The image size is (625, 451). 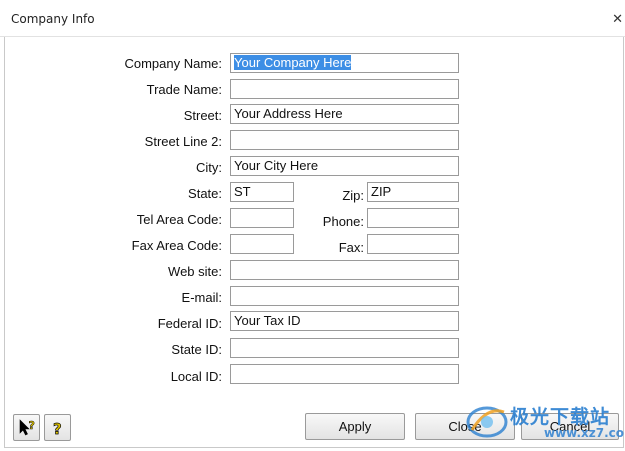 I want to click on question-mark-icon: ?, so click(x=57, y=428).